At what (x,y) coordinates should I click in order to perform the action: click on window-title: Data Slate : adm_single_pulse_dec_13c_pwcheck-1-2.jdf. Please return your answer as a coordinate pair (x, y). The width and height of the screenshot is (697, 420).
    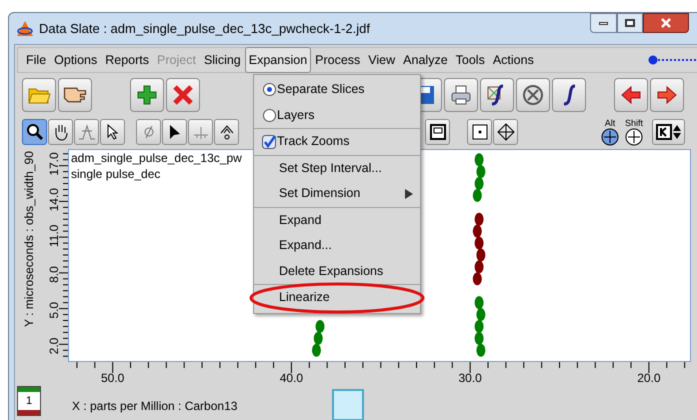
    Looking at the image, I should click on (204, 29).